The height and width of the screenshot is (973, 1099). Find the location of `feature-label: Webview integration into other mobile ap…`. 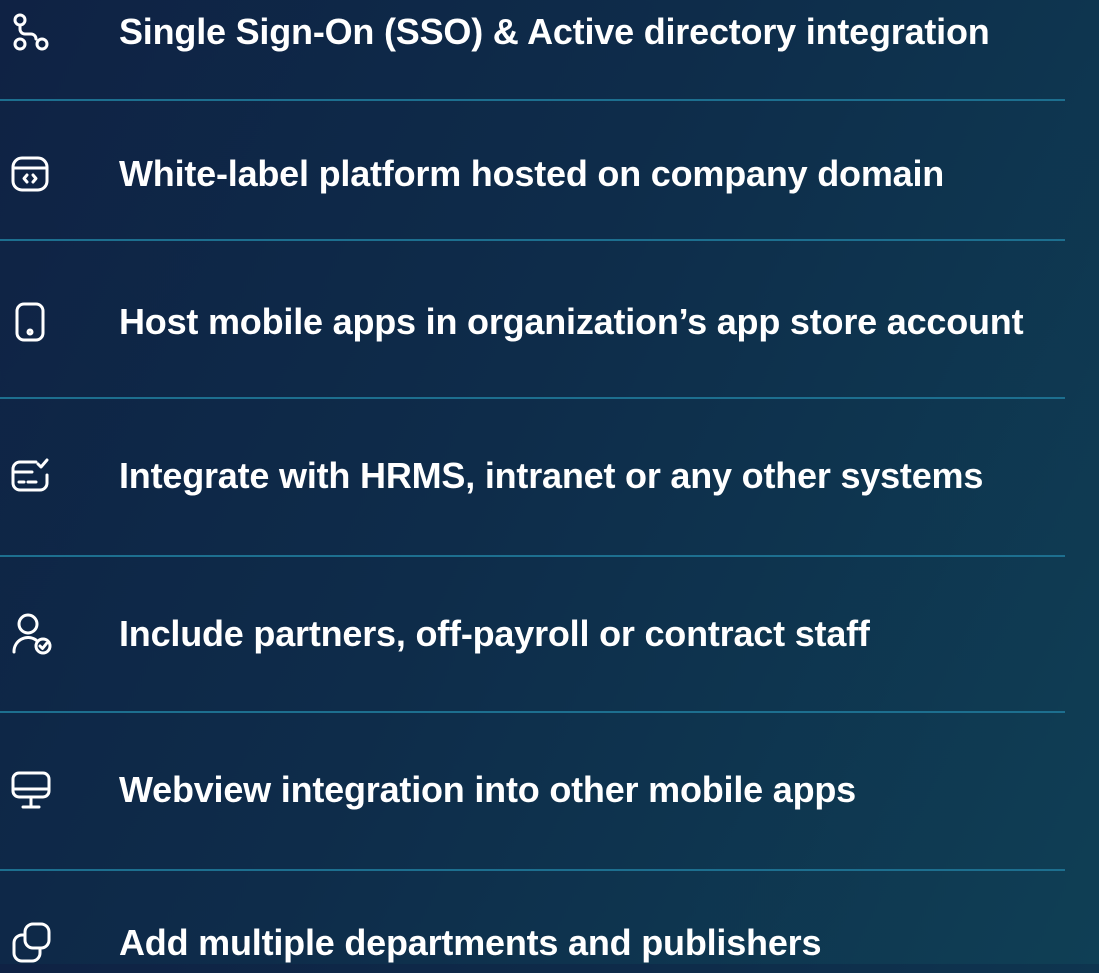

feature-label: Webview integration into other mobile ap… is located at coordinates (488, 789).